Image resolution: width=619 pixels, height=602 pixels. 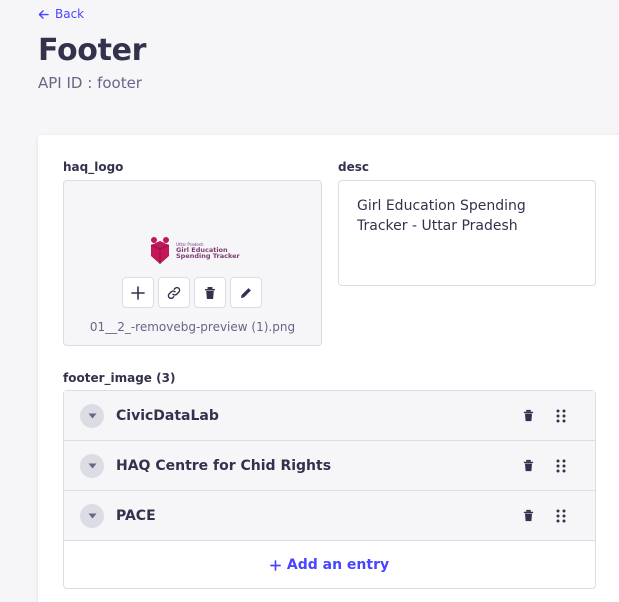 What do you see at coordinates (224, 465) in the screenshot?
I see `entry-title: HAQ Centre for Chid Rights` at bounding box center [224, 465].